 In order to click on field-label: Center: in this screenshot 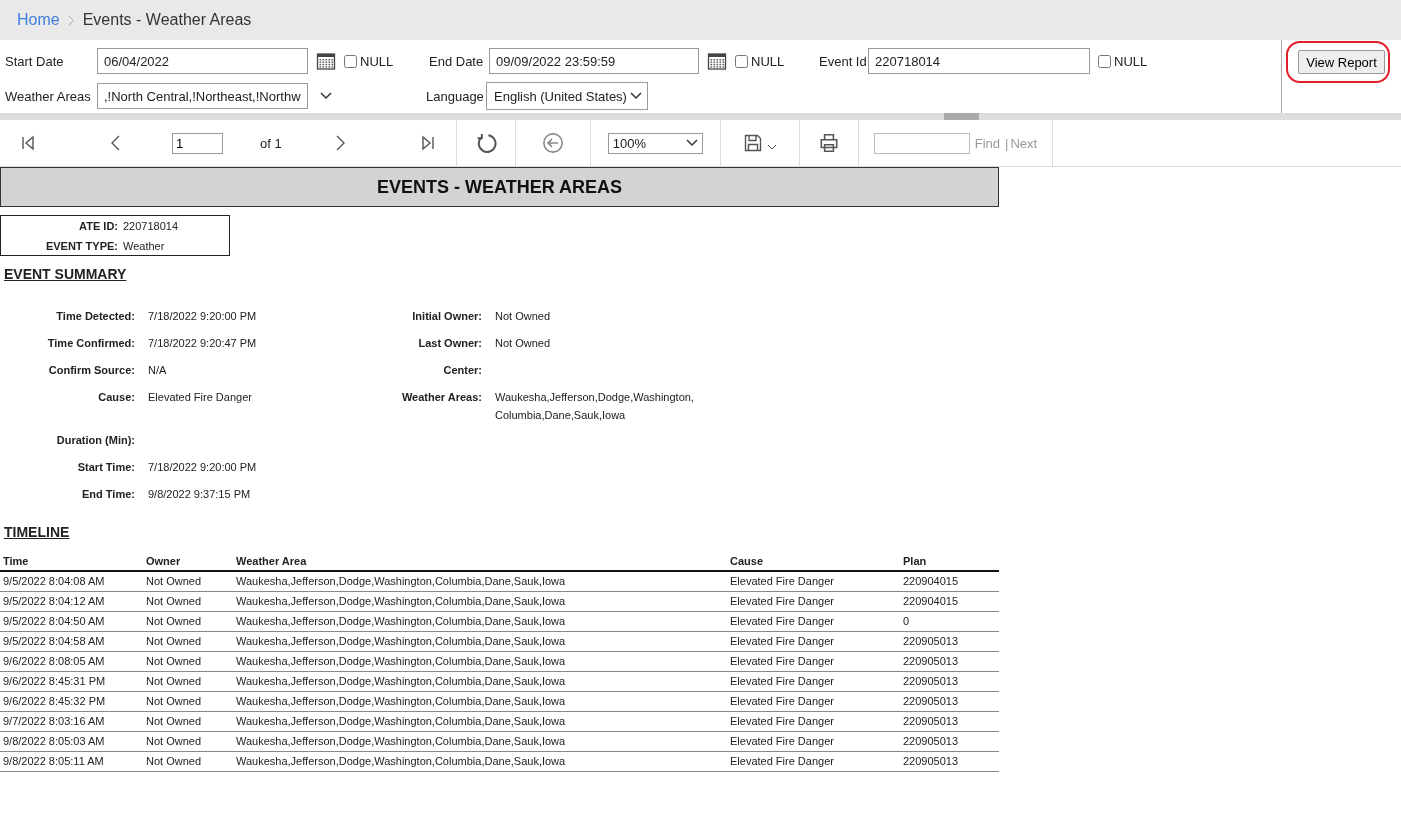, I will do `click(462, 370)`.